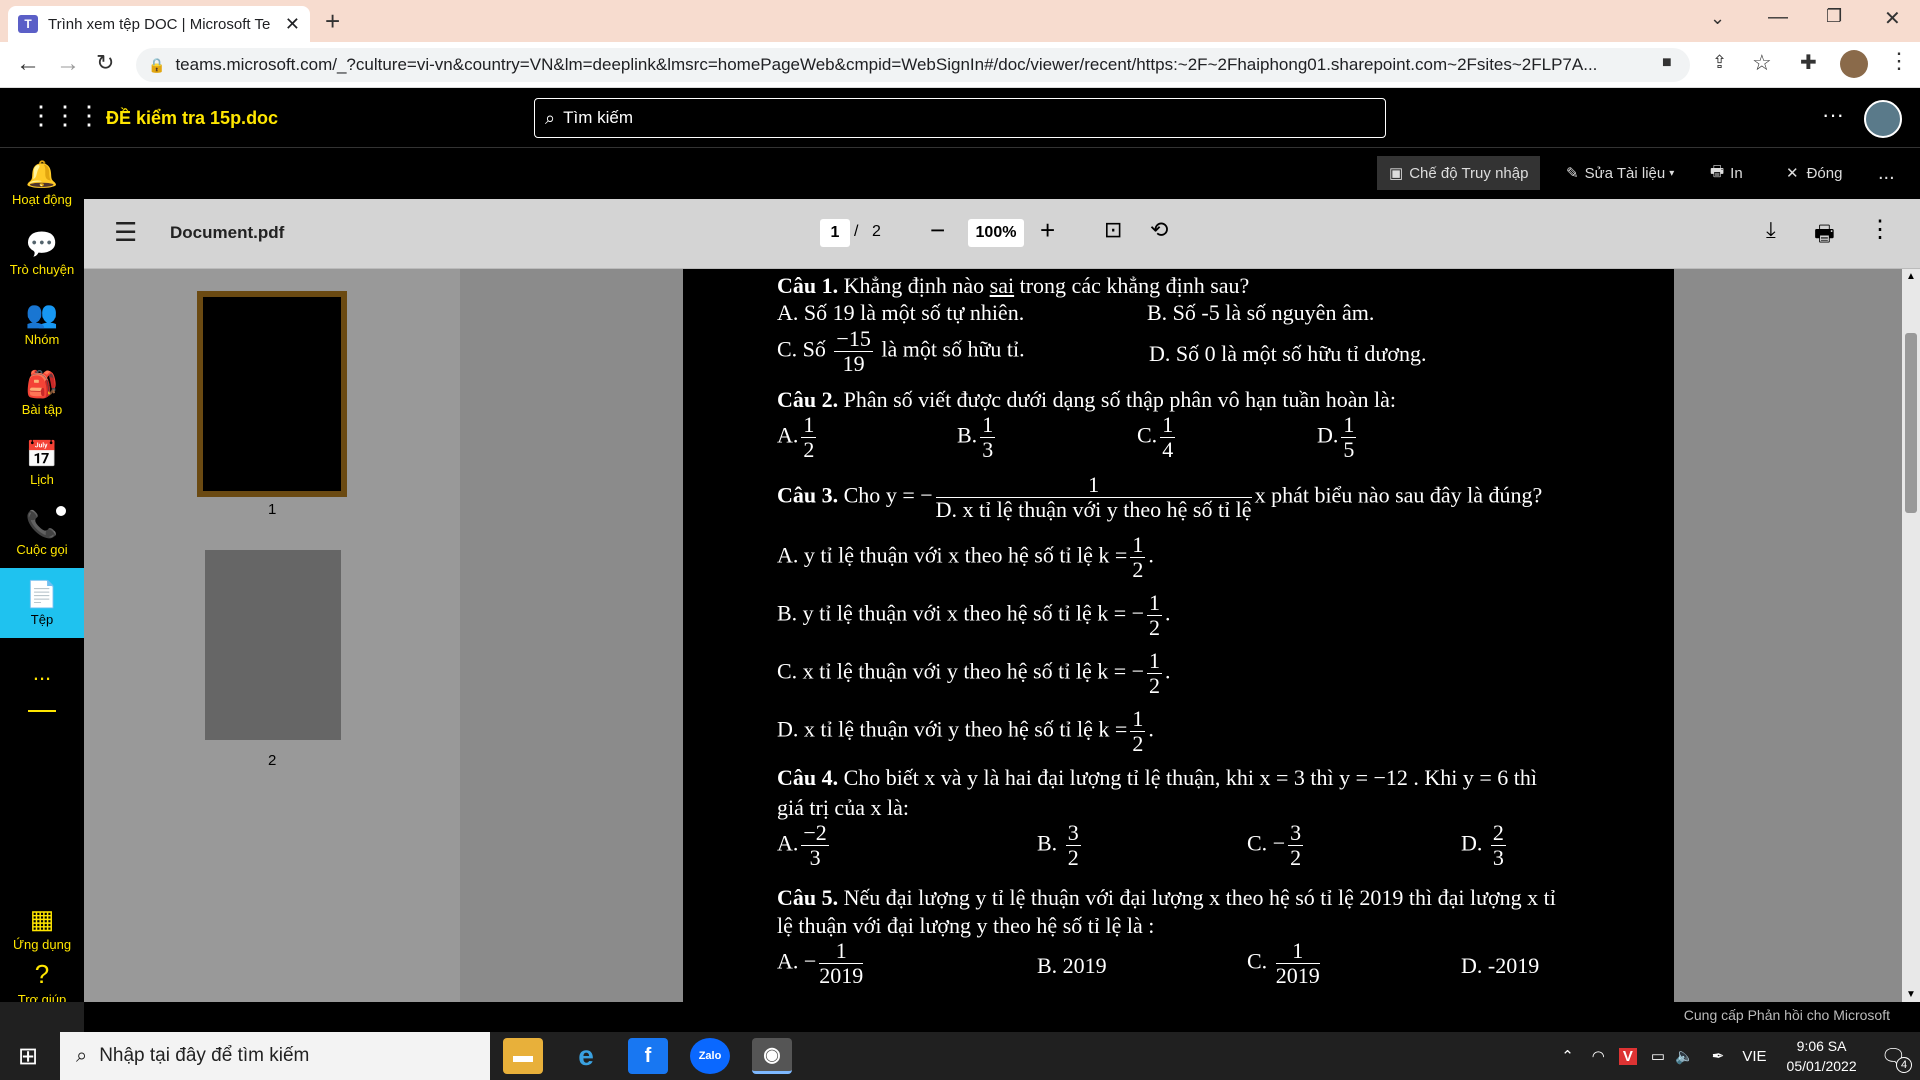 The width and height of the screenshot is (1920, 1080). What do you see at coordinates (934, 671) in the screenshot?
I see `option-text: C. x tỉ lệ thuận với y theo hệ số tỉ lệ` at bounding box center [934, 671].